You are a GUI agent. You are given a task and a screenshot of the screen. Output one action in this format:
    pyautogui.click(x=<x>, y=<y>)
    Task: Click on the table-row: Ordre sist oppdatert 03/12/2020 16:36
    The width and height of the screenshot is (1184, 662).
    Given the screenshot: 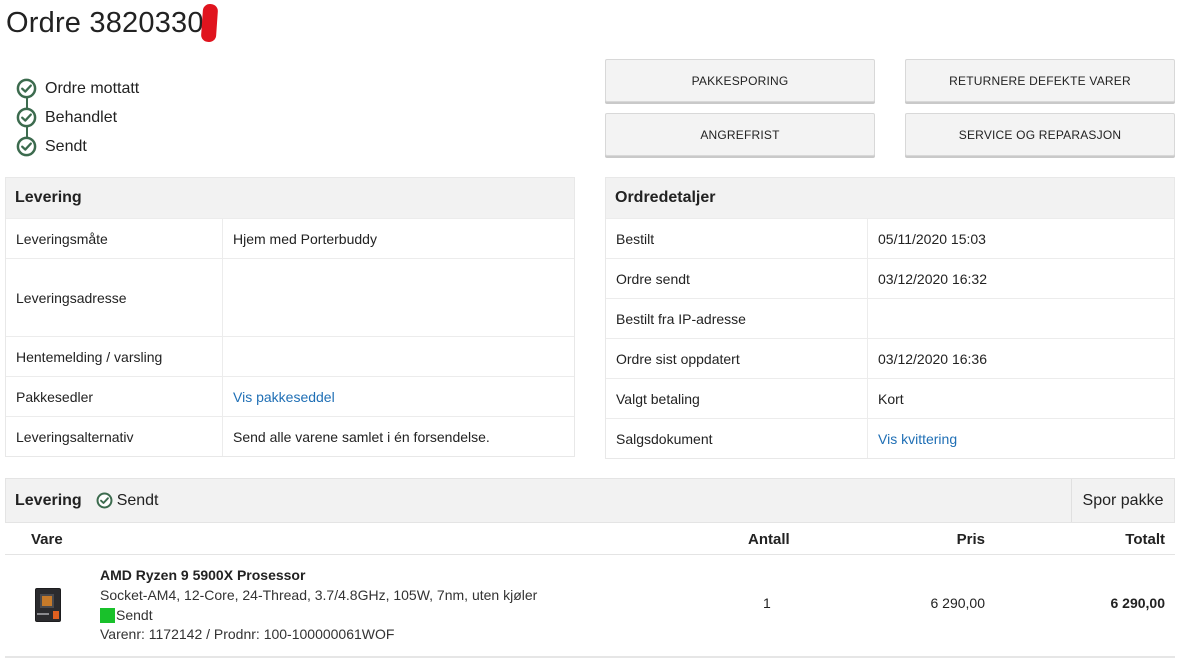 What is the action you would take?
    pyautogui.click(x=890, y=358)
    